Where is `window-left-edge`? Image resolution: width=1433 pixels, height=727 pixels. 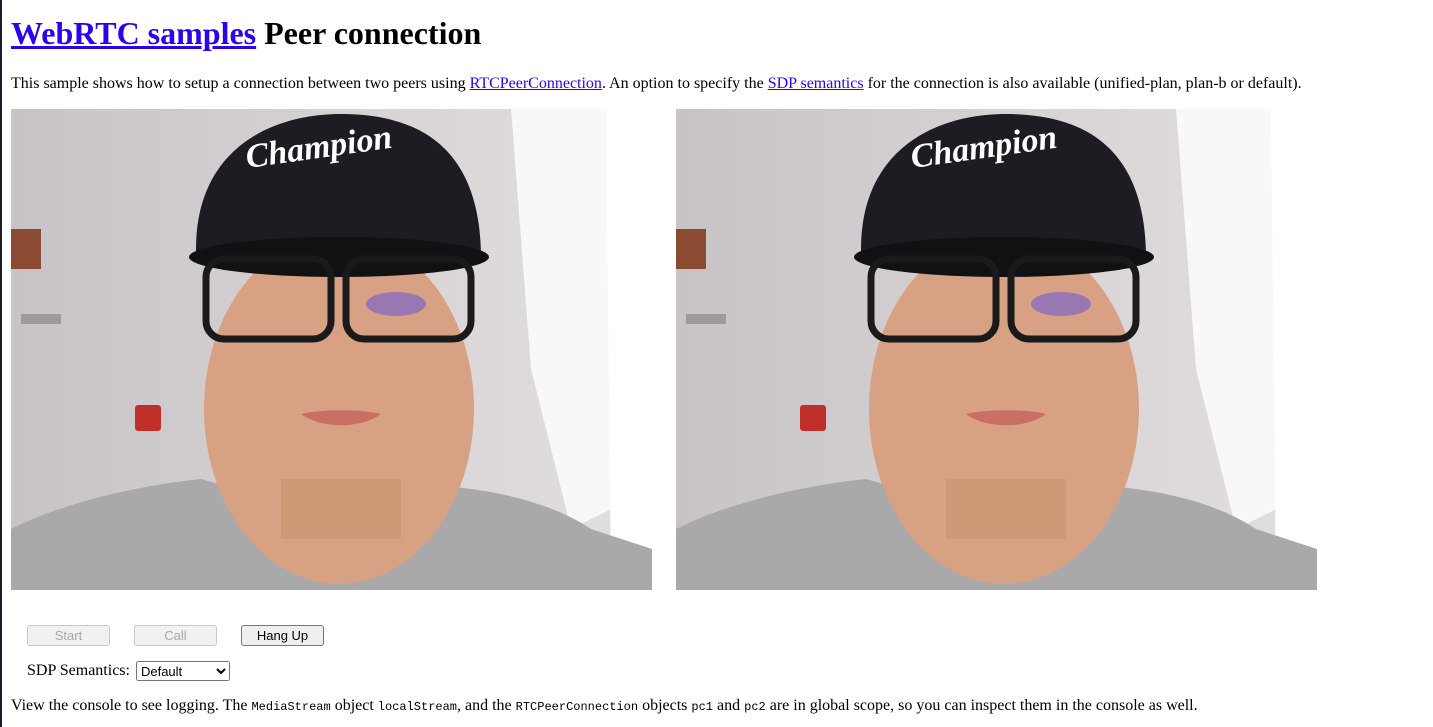
window-left-edge is located at coordinates (1, 363).